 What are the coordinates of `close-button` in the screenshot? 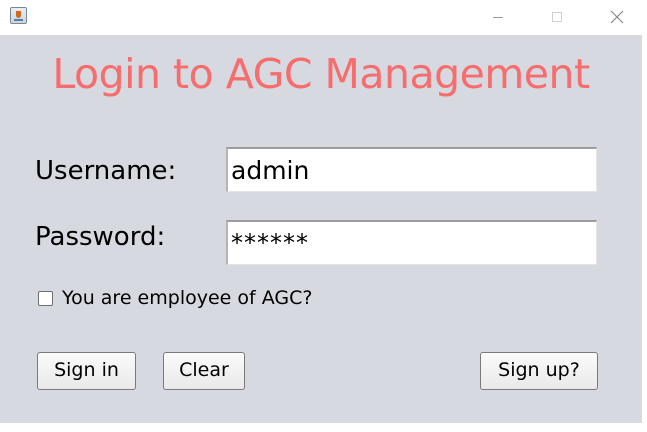 It's located at (616, 17).